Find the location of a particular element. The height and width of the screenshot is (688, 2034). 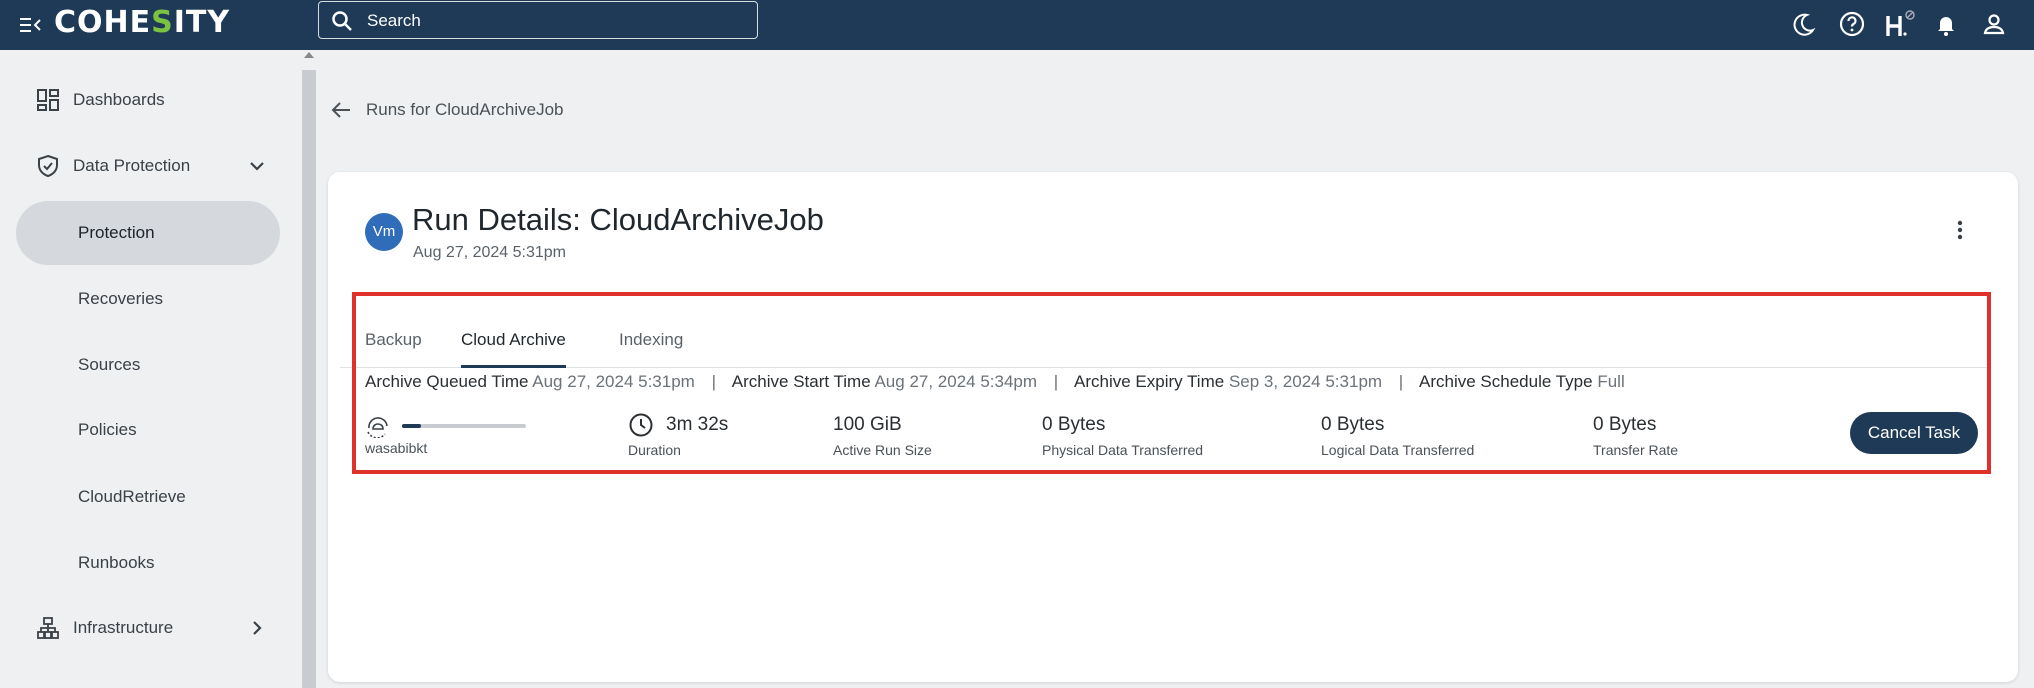

sidebar-item-label: CloudRetrieve is located at coordinates (132, 496).